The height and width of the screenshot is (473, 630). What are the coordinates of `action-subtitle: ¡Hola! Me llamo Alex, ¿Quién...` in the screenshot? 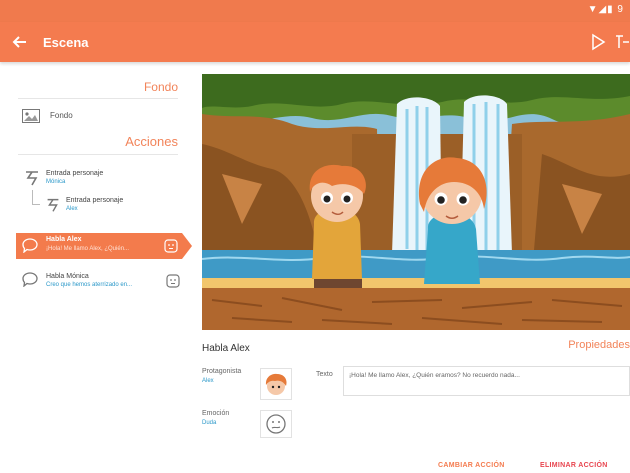 It's located at (88, 249).